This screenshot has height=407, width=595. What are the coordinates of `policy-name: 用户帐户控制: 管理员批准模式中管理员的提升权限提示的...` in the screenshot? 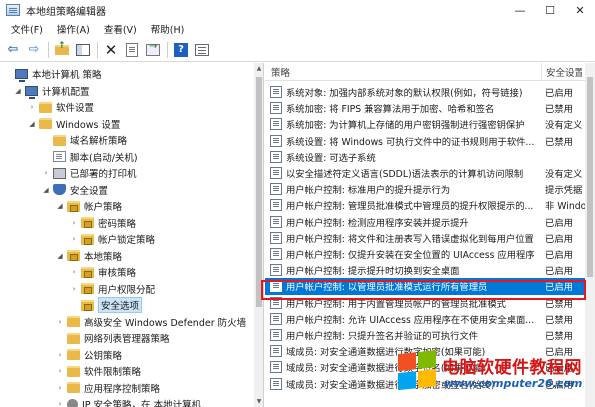 It's located at (410, 207).